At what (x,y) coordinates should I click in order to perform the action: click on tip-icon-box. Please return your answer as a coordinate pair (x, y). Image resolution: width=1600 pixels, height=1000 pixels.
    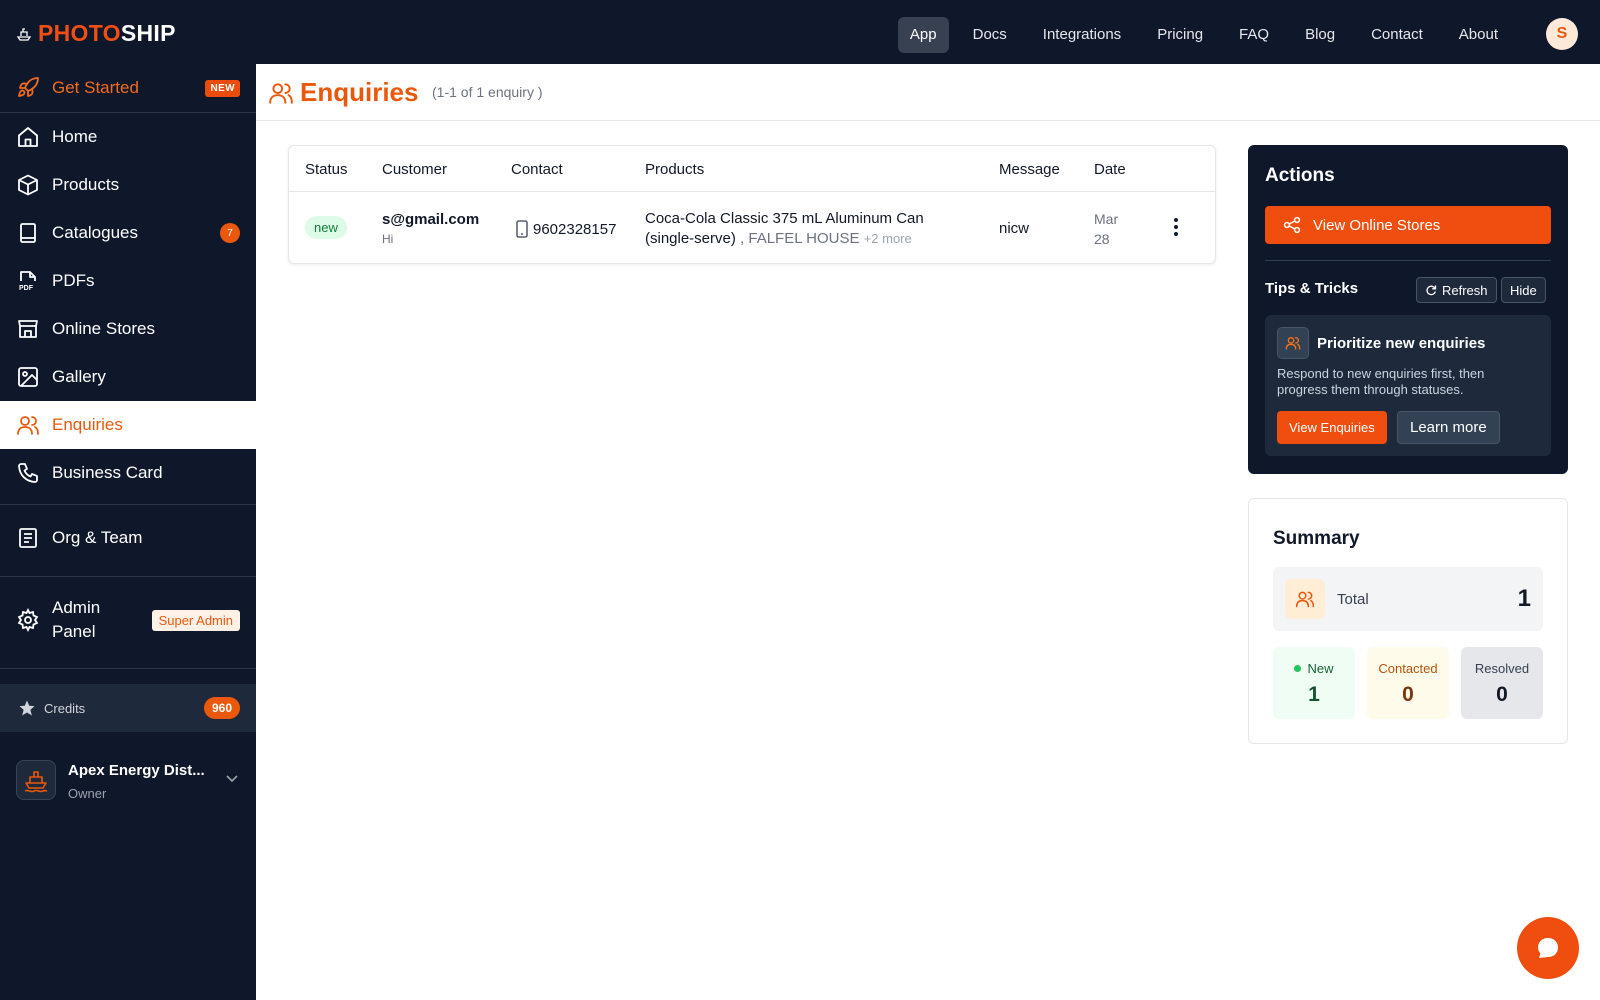
    Looking at the image, I should click on (1293, 343).